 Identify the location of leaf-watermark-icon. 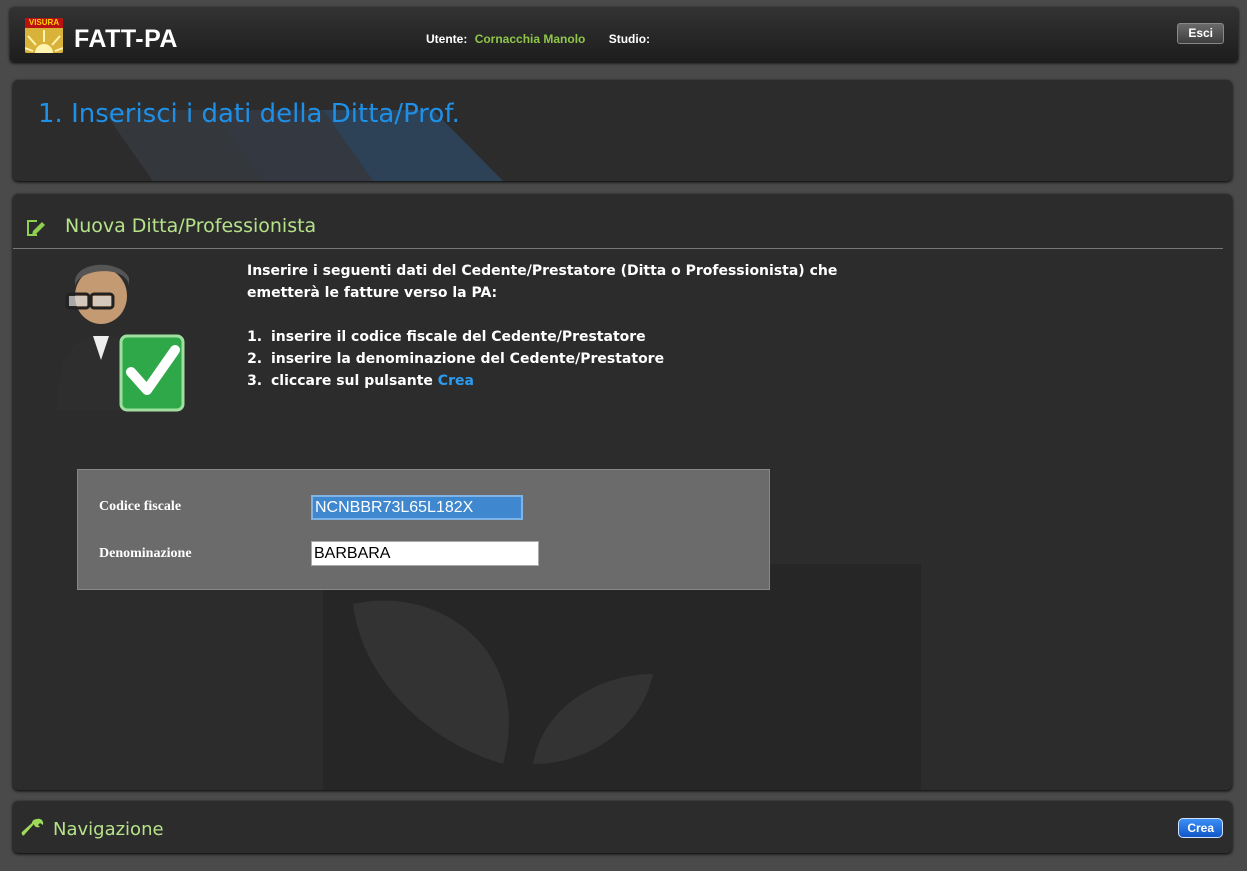
(622, 677).